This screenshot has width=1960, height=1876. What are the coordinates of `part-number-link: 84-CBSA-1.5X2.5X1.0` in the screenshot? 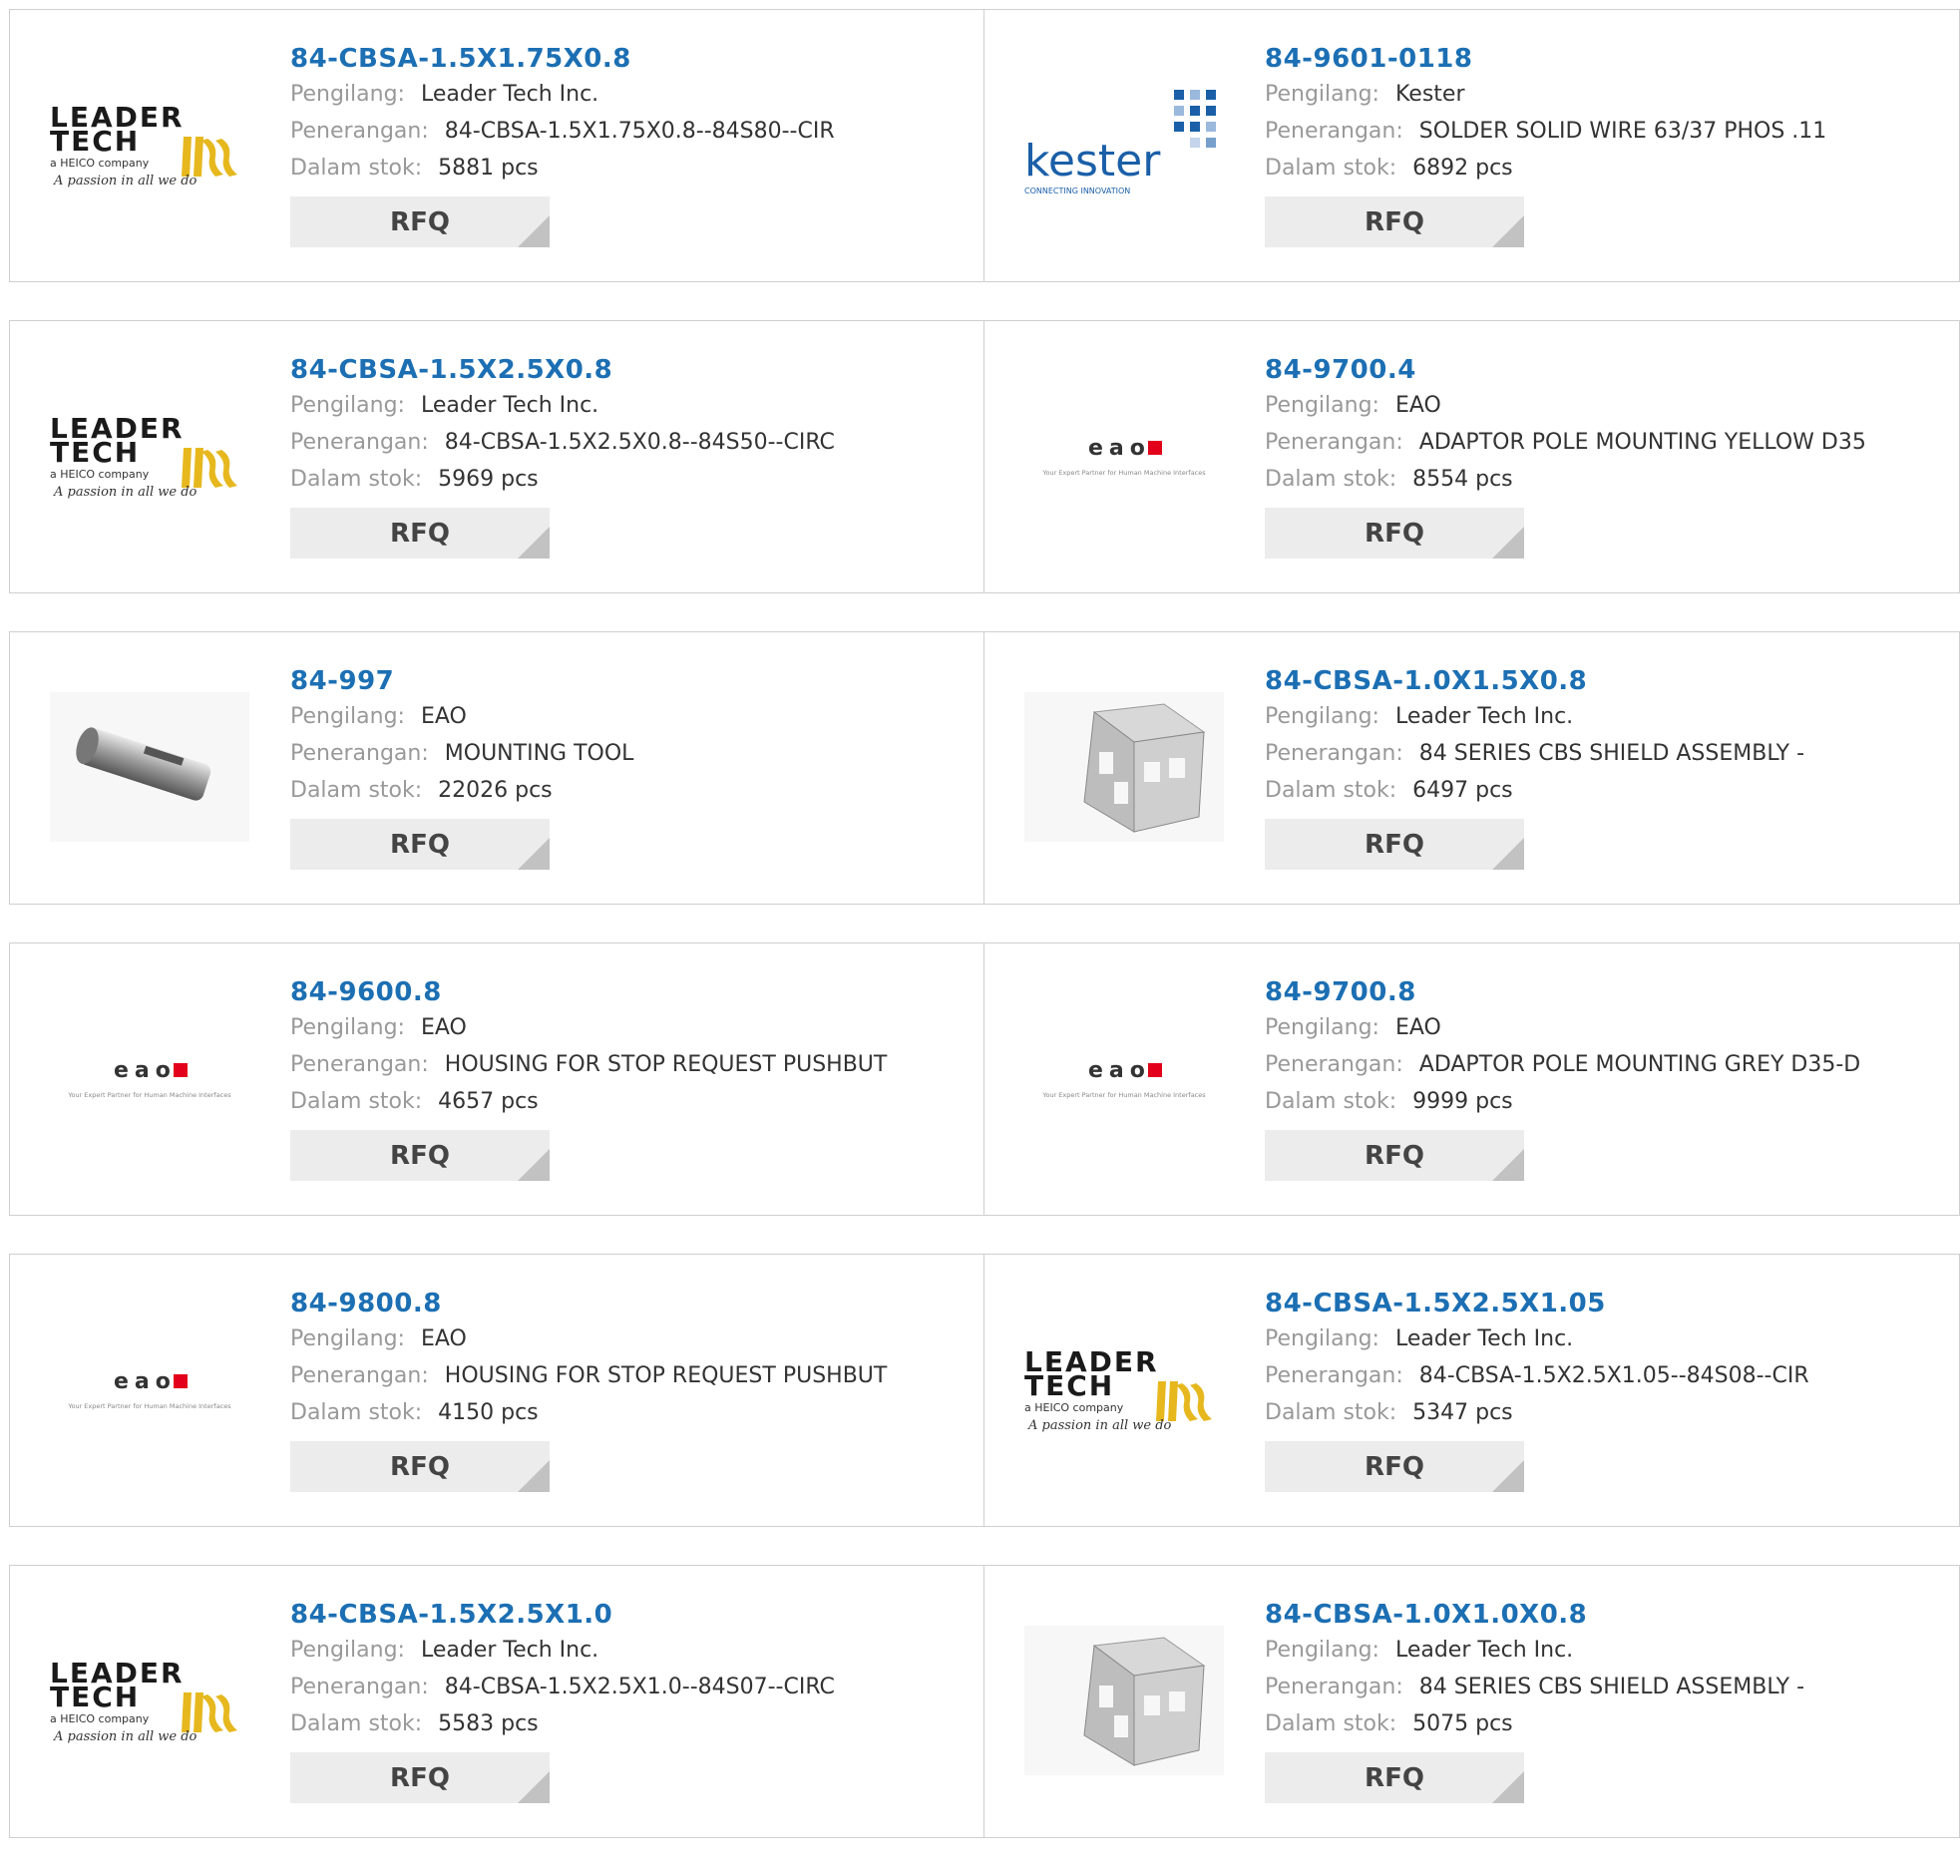 It's located at (563, 1615).